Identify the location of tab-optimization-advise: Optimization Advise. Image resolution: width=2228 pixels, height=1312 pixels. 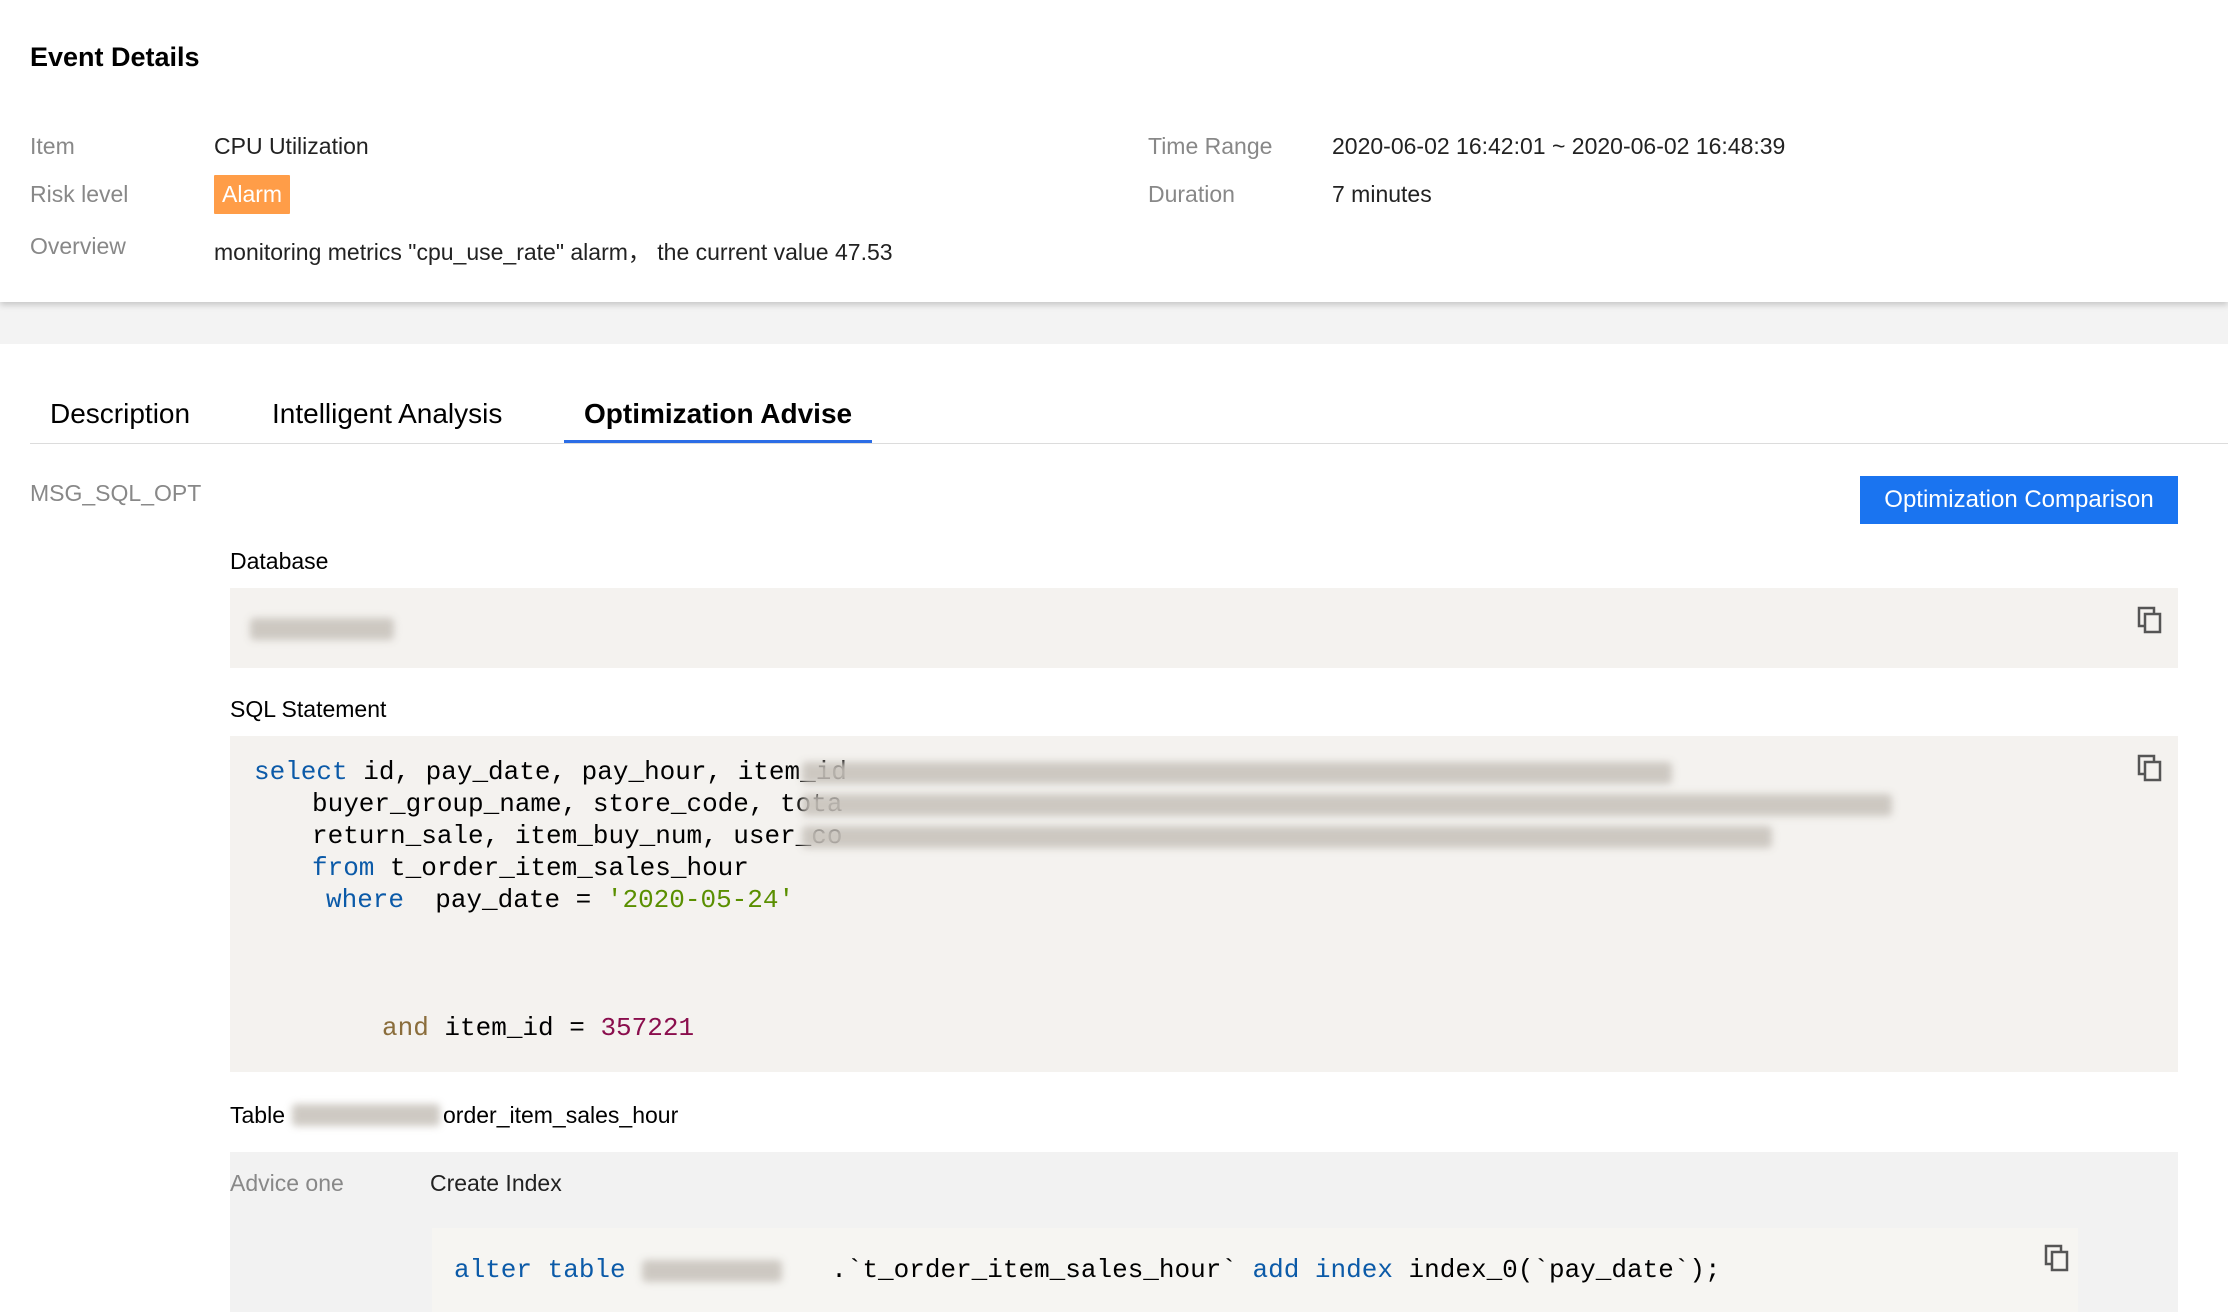
(718, 414).